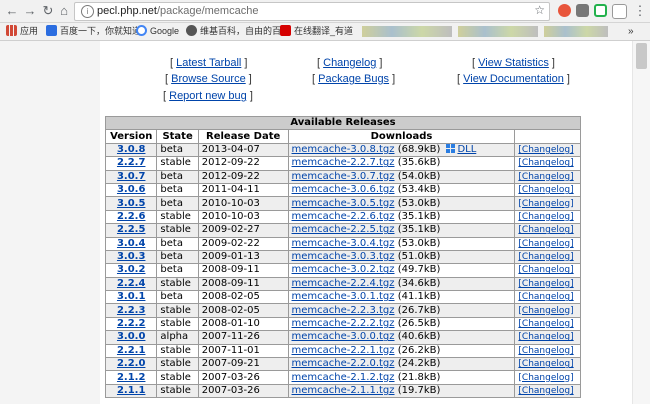 This screenshot has width=650, height=404. Describe the element at coordinates (131, 216) in the screenshot. I see `release-version-link: 2.2.6` at that location.